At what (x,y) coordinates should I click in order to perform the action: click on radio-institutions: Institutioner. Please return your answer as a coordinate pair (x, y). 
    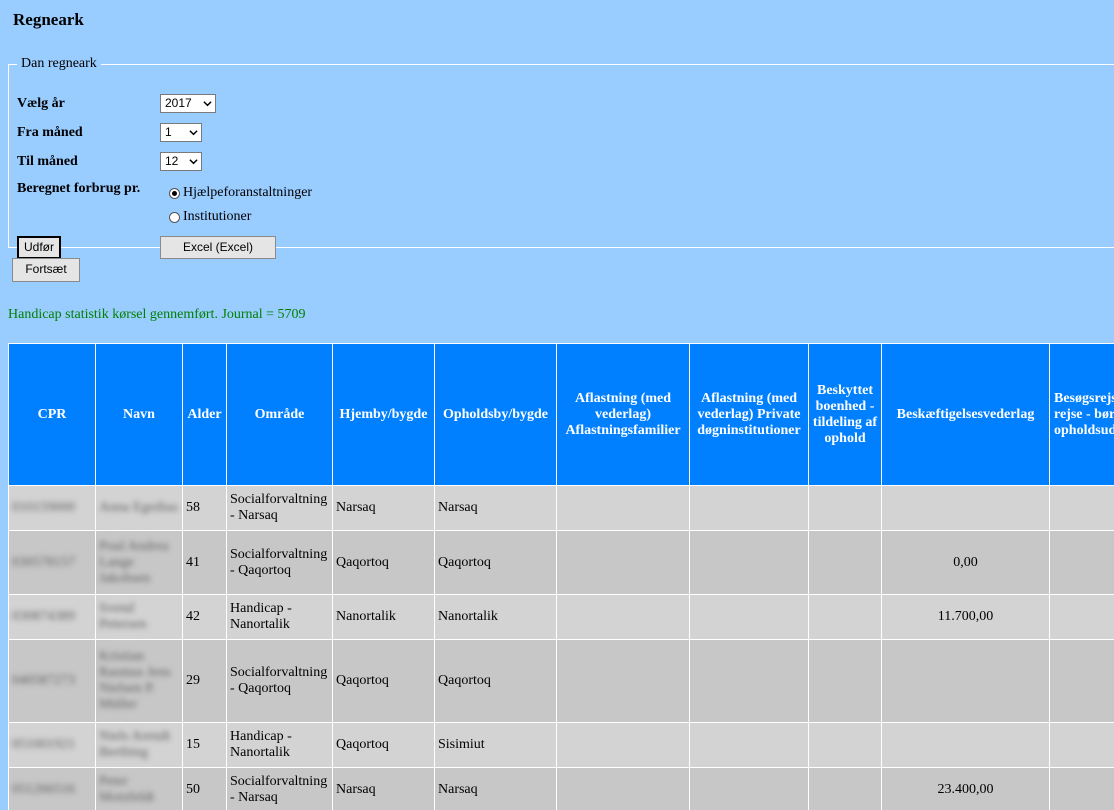
    Looking at the image, I should click on (210, 217).